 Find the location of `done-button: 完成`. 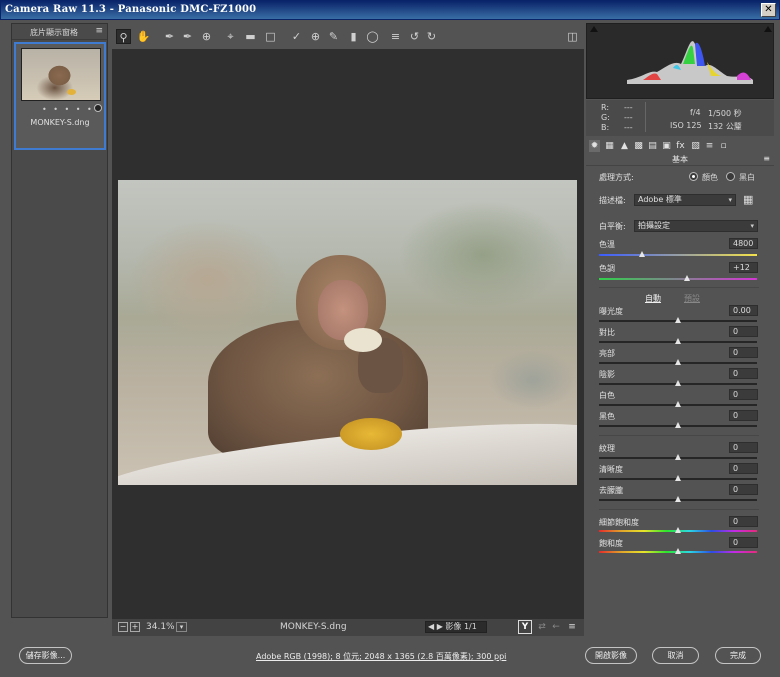

done-button: 完成 is located at coordinates (738, 655).